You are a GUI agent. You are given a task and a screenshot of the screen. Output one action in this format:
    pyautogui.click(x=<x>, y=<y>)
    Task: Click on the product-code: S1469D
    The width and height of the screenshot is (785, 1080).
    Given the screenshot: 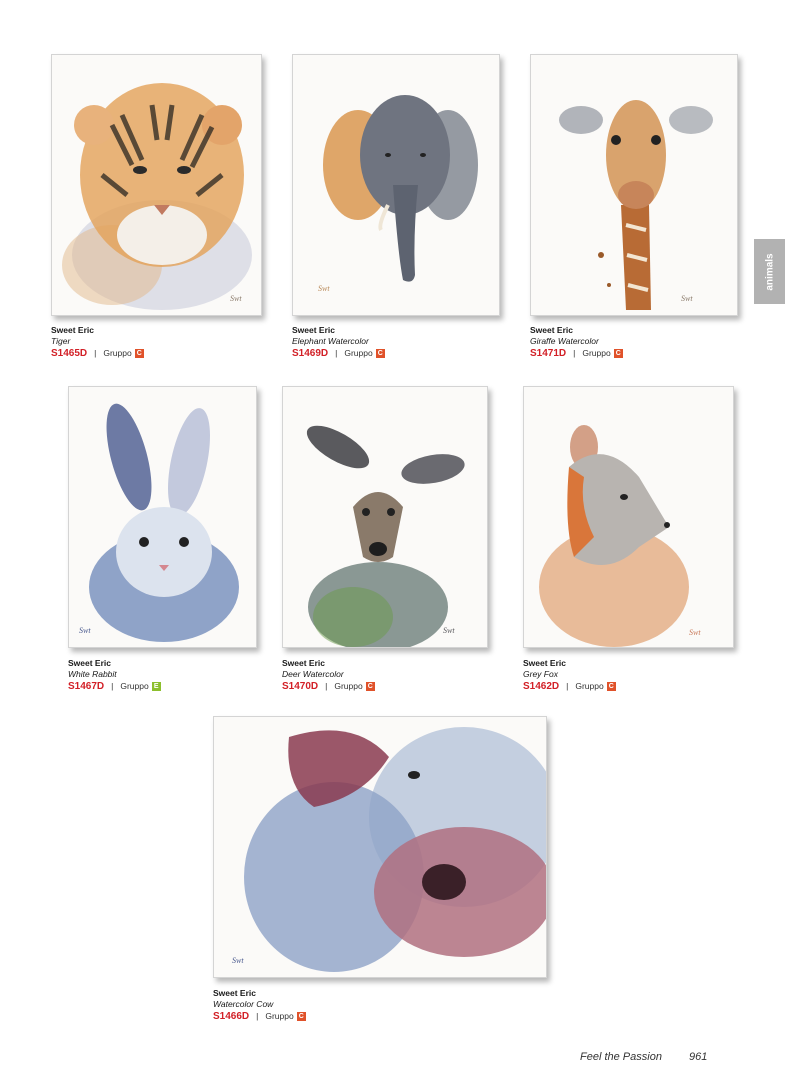 What is the action you would take?
    pyautogui.click(x=310, y=353)
    